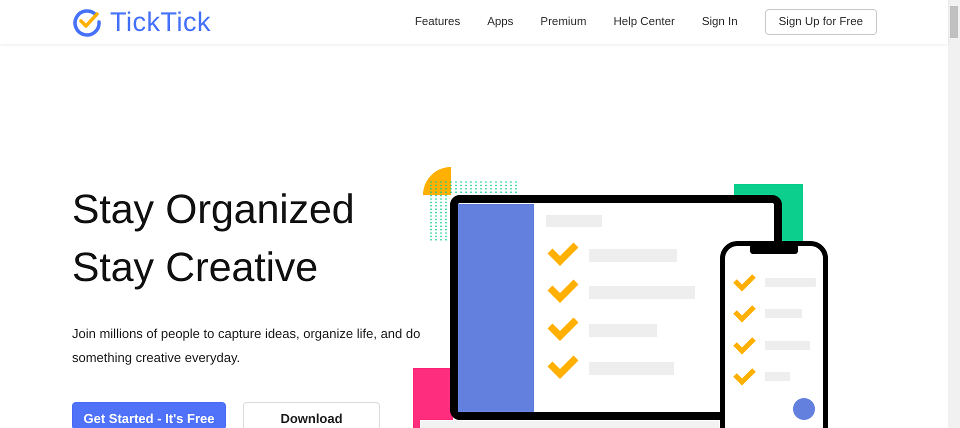 This screenshot has height=428, width=960. What do you see at coordinates (149, 415) in the screenshot?
I see `get-started-button: Get Started - It's Free` at bounding box center [149, 415].